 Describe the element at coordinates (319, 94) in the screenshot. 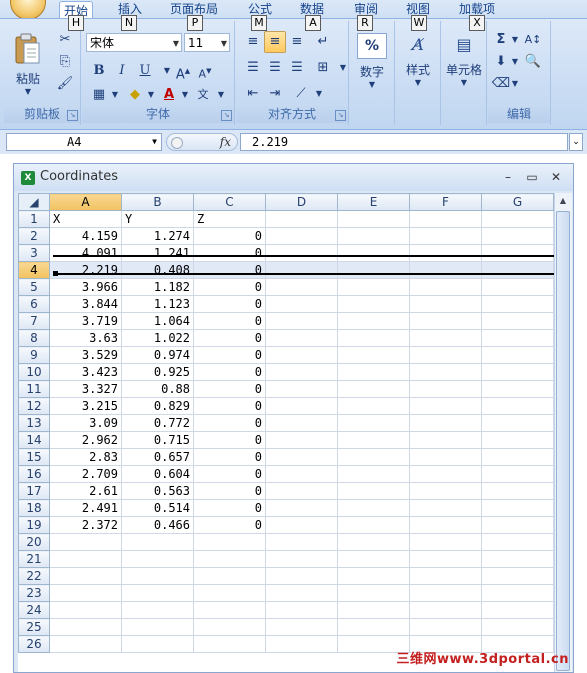

I see `orientation-dropdown-icon: ▼` at that location.